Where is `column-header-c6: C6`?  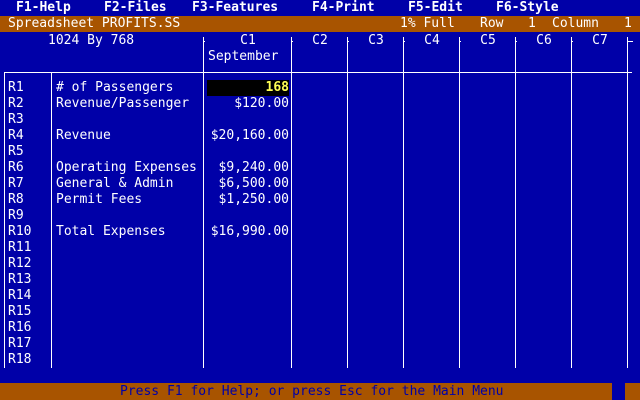
column-header-c6: C6 is located at coordinates (544, 41).